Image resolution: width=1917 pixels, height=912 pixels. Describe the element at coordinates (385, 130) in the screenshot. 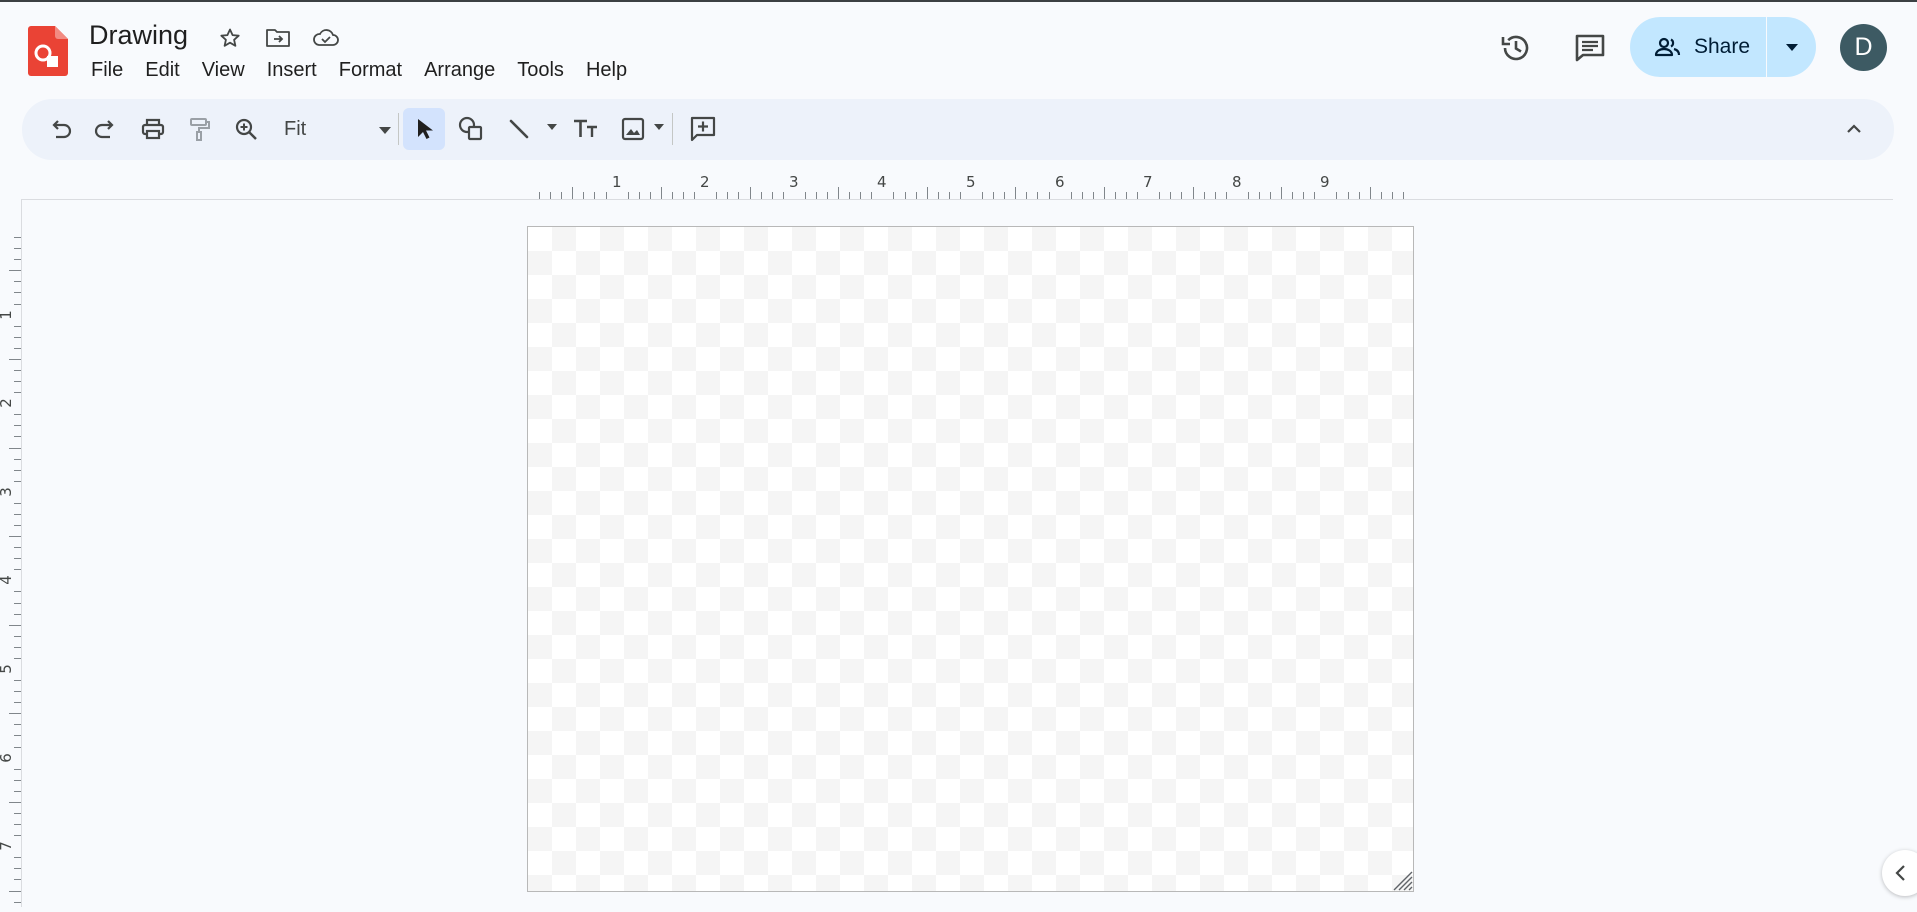

I see `zoom-caret-icon` at that location.